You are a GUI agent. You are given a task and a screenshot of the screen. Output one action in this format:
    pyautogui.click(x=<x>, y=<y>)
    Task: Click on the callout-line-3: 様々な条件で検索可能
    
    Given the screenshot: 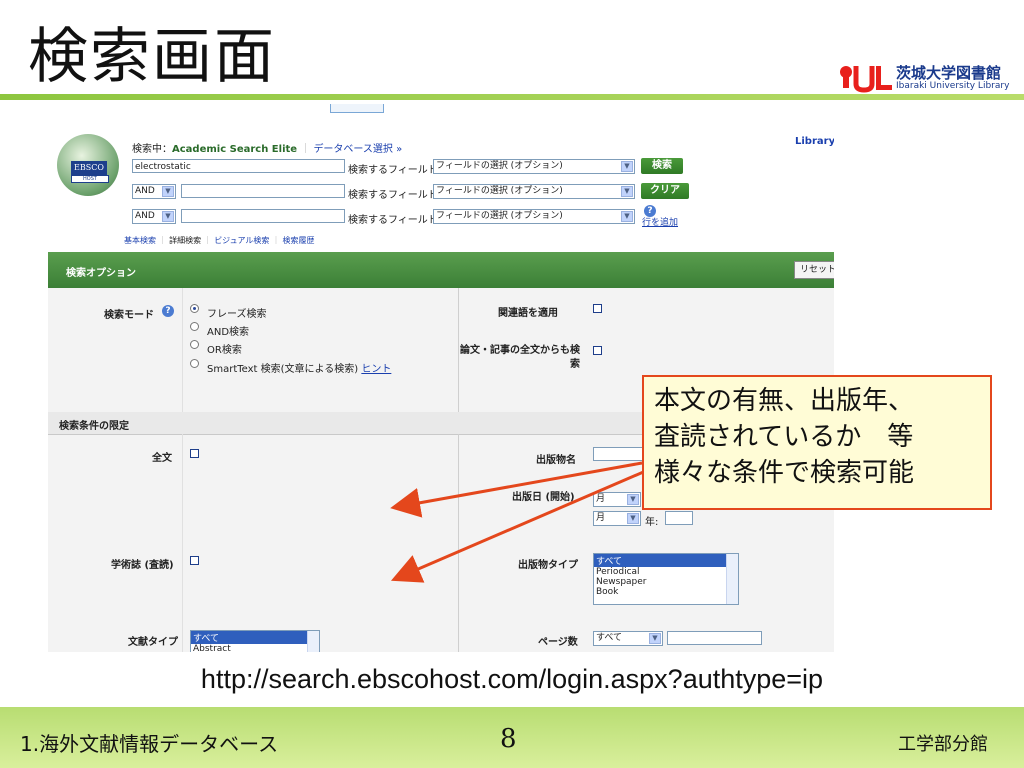 What is the action you would take?
    pyautogui.click(x=784, y=473)
    